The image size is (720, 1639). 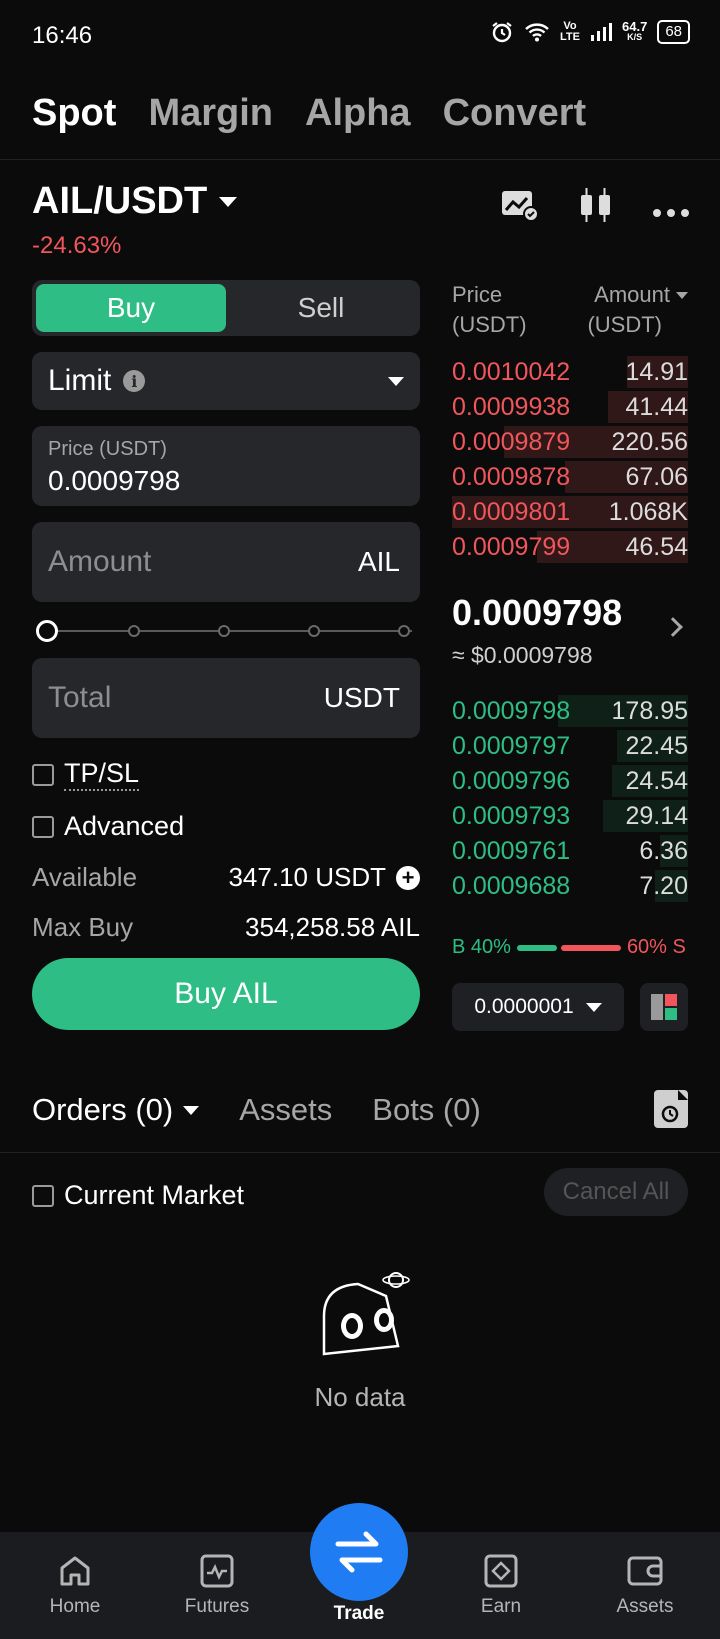 I want to click on bid-amount: 24.54, so click(x=656, y=780).